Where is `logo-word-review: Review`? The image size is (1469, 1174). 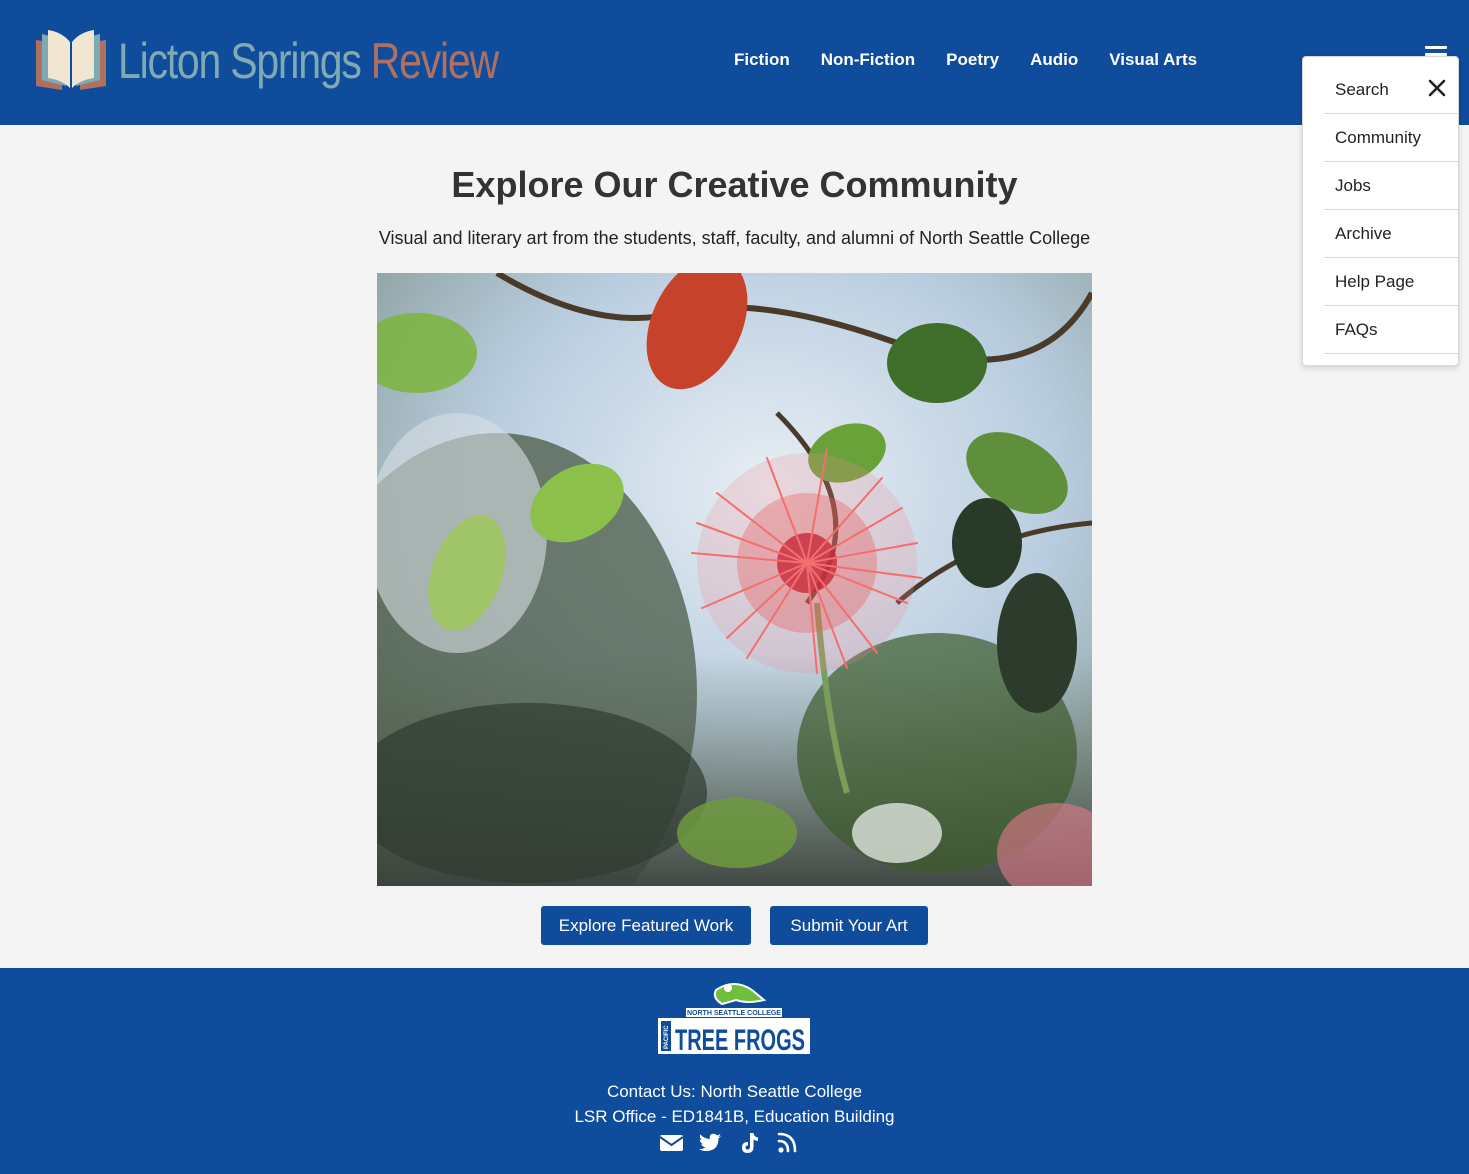
logo-word-review: Review is located at coordinates (434, 61).